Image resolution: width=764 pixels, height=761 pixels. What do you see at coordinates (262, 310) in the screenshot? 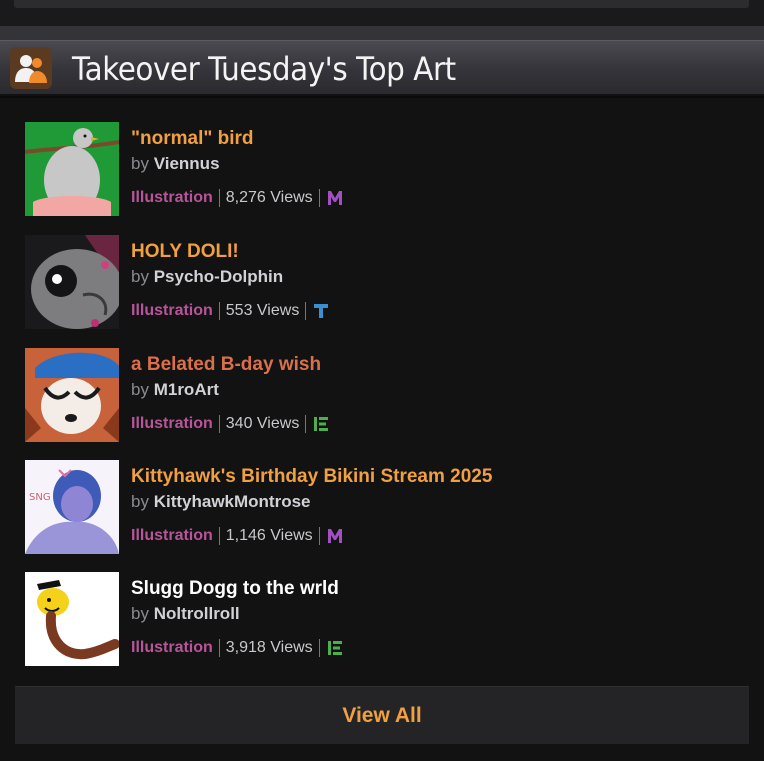
I see `view-count: 553 Views` at bounding box center [262, 310].